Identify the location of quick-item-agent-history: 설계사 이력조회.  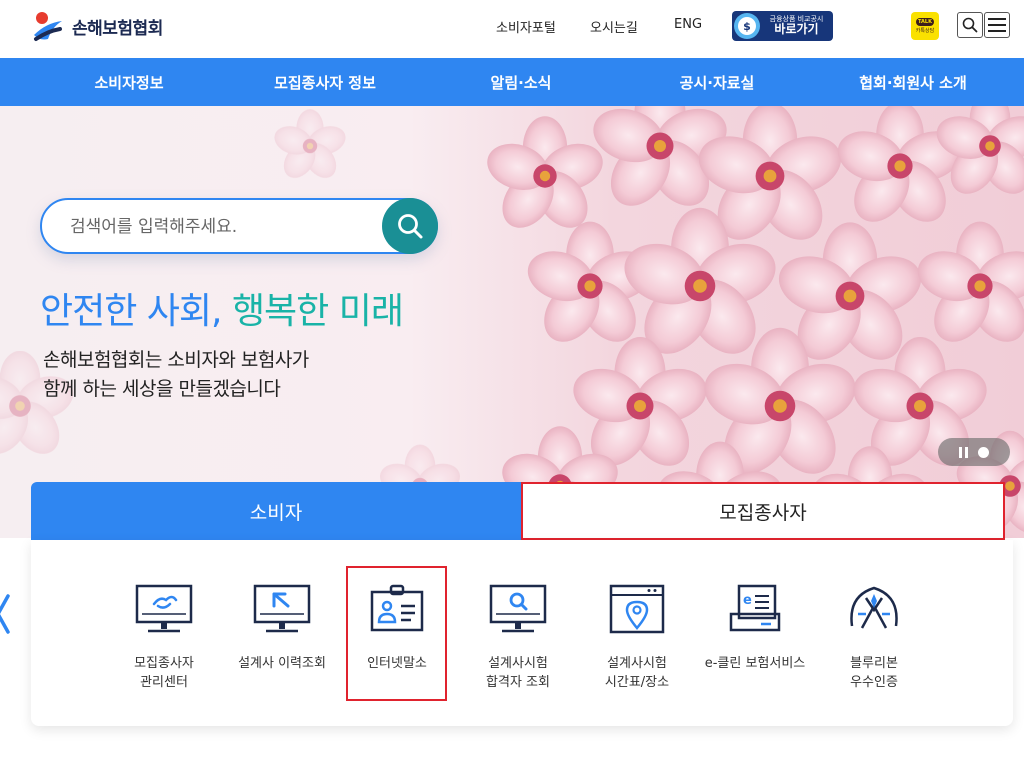
(282, 628).